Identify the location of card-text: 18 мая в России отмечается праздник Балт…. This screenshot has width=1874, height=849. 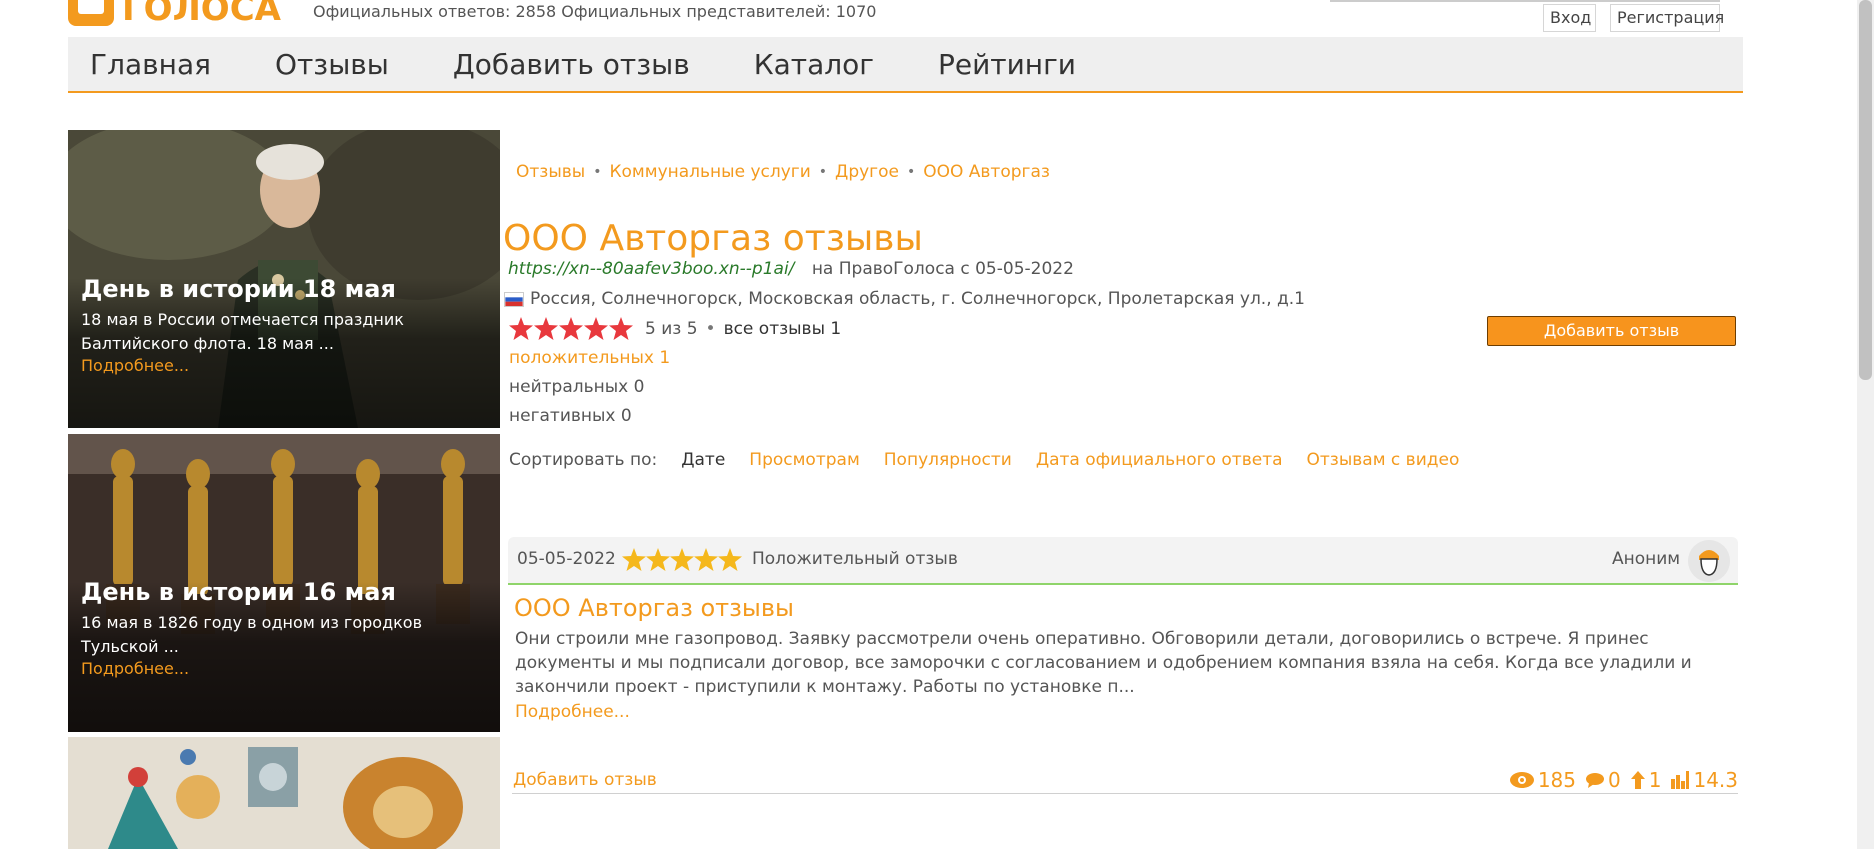
(242, 331).